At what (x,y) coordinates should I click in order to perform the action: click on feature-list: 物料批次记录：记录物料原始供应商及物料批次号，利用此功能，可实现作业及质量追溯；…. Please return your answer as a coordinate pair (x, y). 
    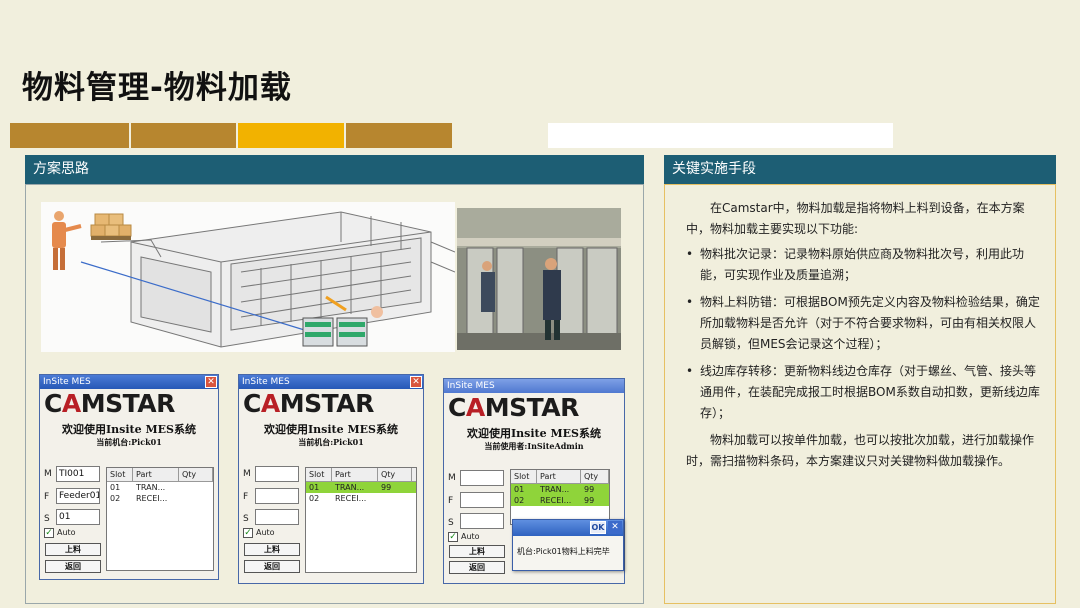
    Looking at the image, I should click on (865, 334).